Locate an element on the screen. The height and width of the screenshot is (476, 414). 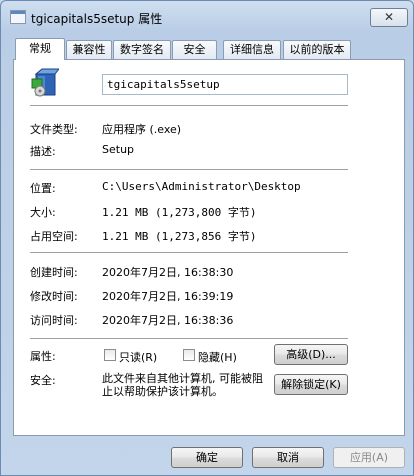
file-type-label: 文件类型: is located at coordinates (54, 129).